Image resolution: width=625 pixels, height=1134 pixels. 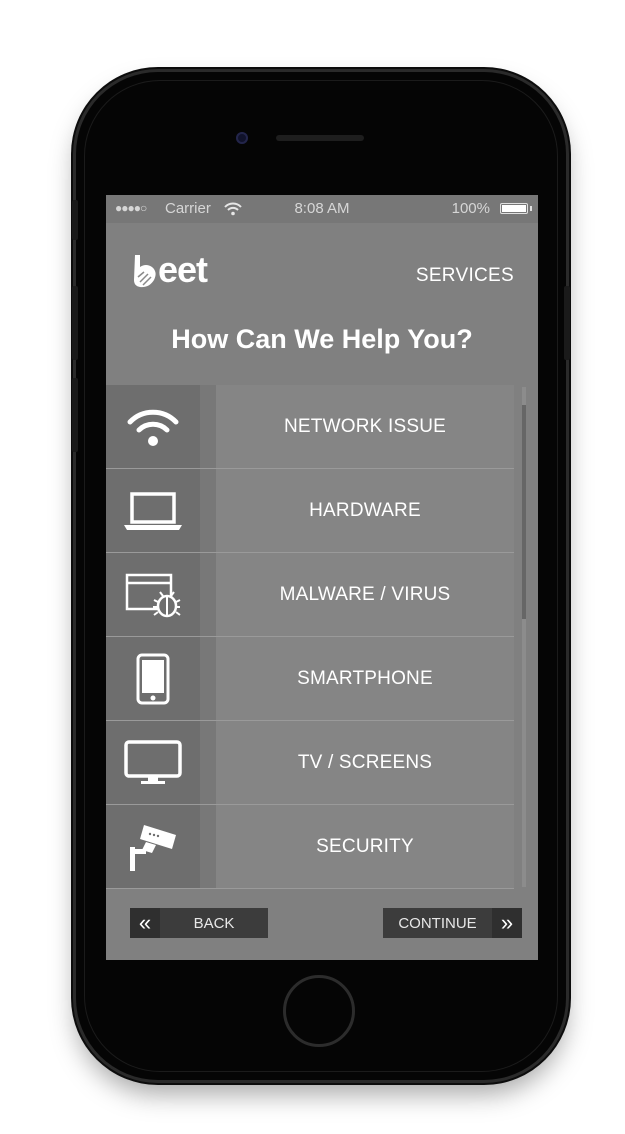 I want to click on logo-text: eet, so click(x=183, y=269).